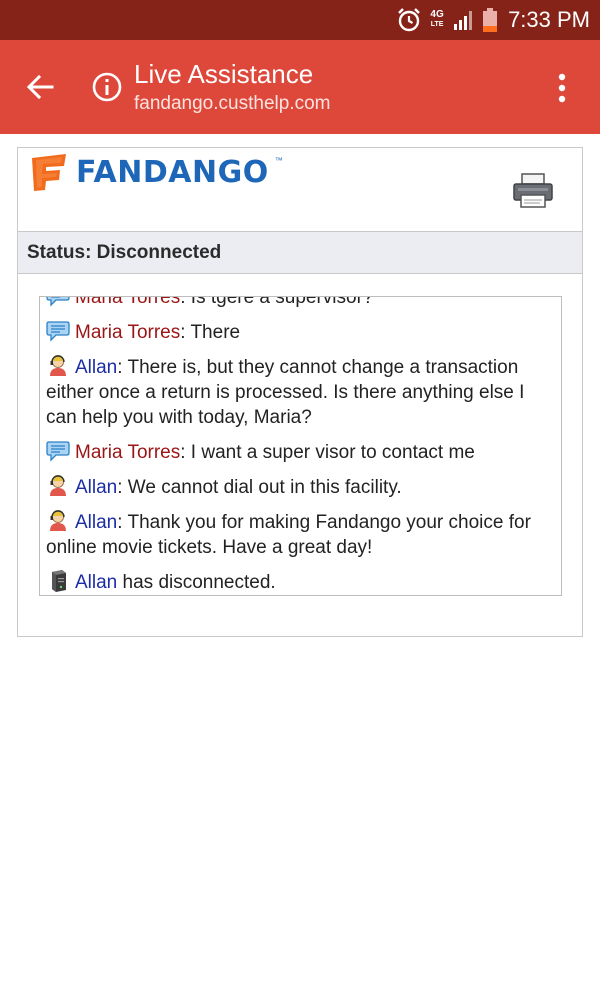  What do you see at coordinates (300, 20) in the screenshot?
I see `status-bar: 4G LTE 7:33 PM` at bounding box center [300, 20].